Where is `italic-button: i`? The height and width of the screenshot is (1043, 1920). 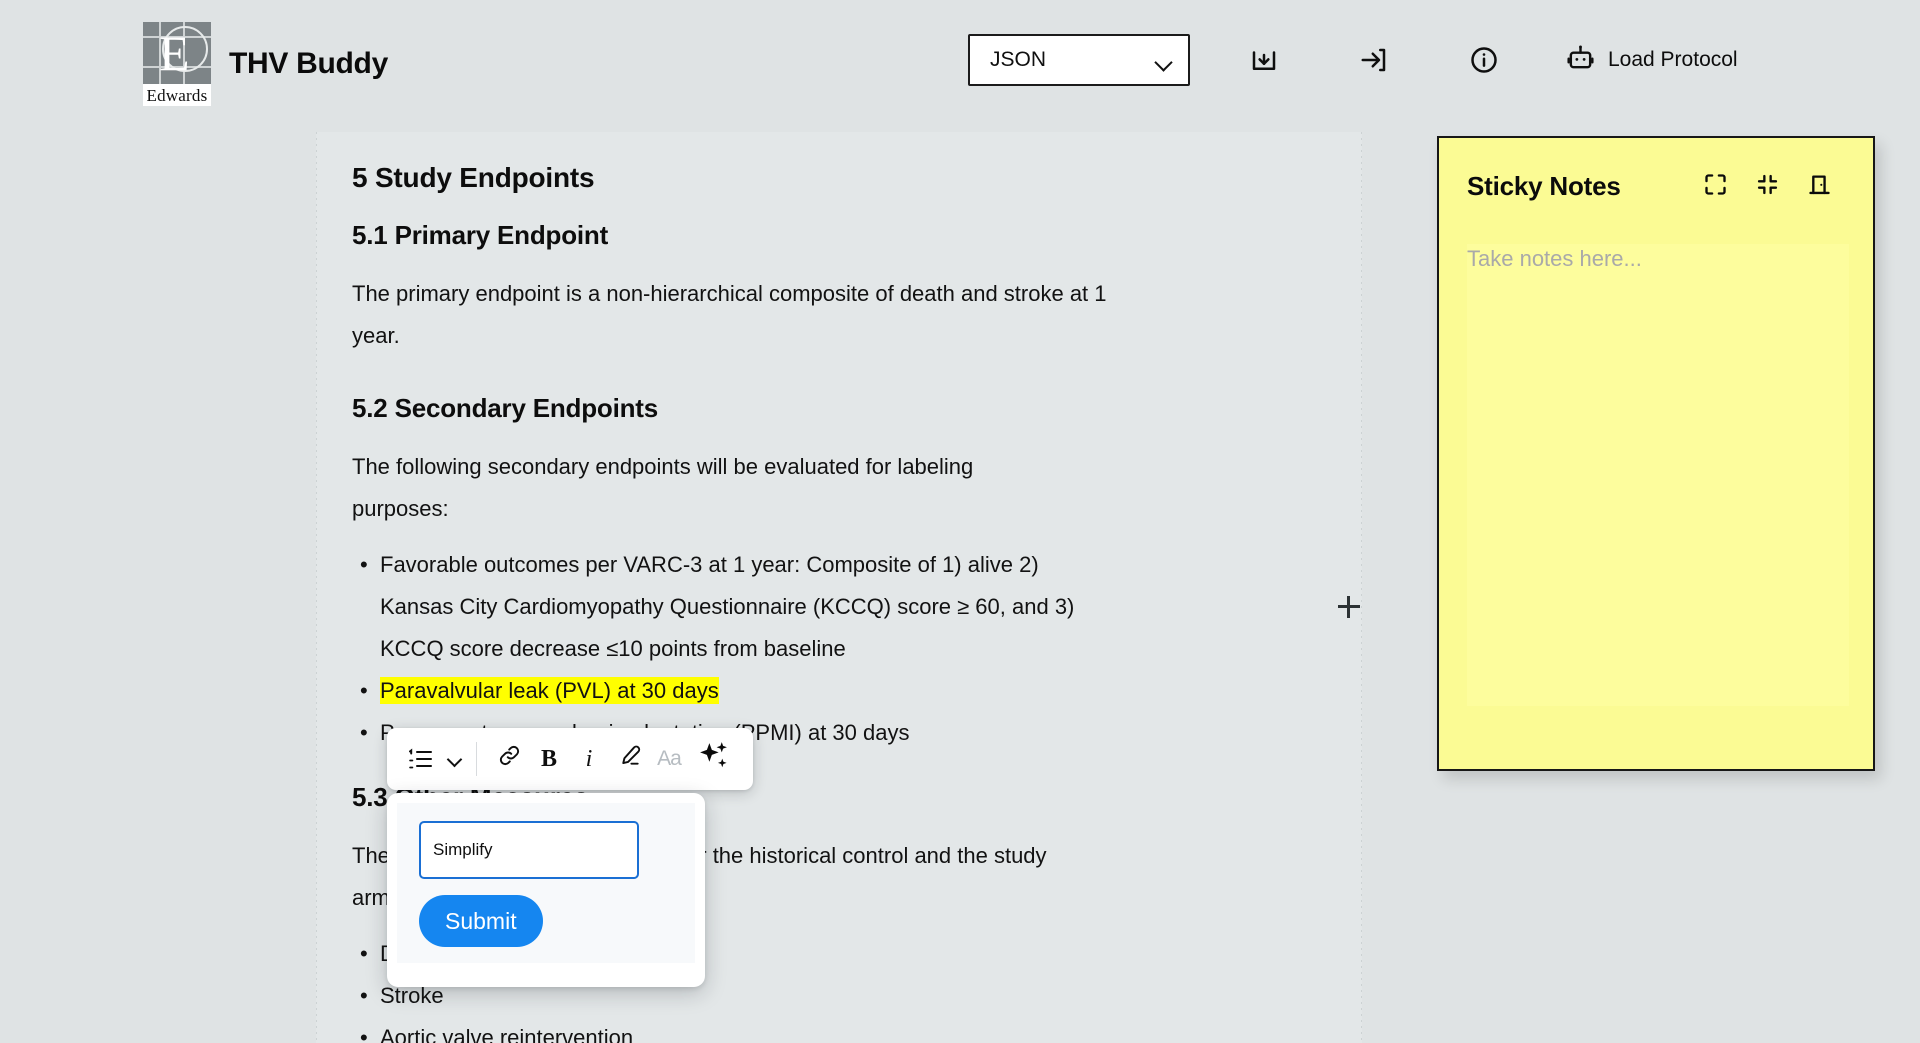
italic-button: i is located at coordinates (589, 759).